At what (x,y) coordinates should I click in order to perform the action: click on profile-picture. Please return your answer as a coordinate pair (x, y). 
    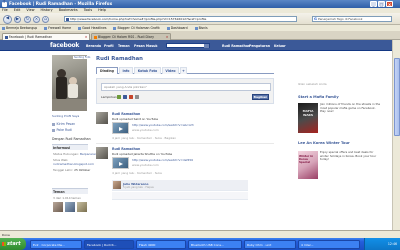
    Looking at the image, I should click on (69, 83).